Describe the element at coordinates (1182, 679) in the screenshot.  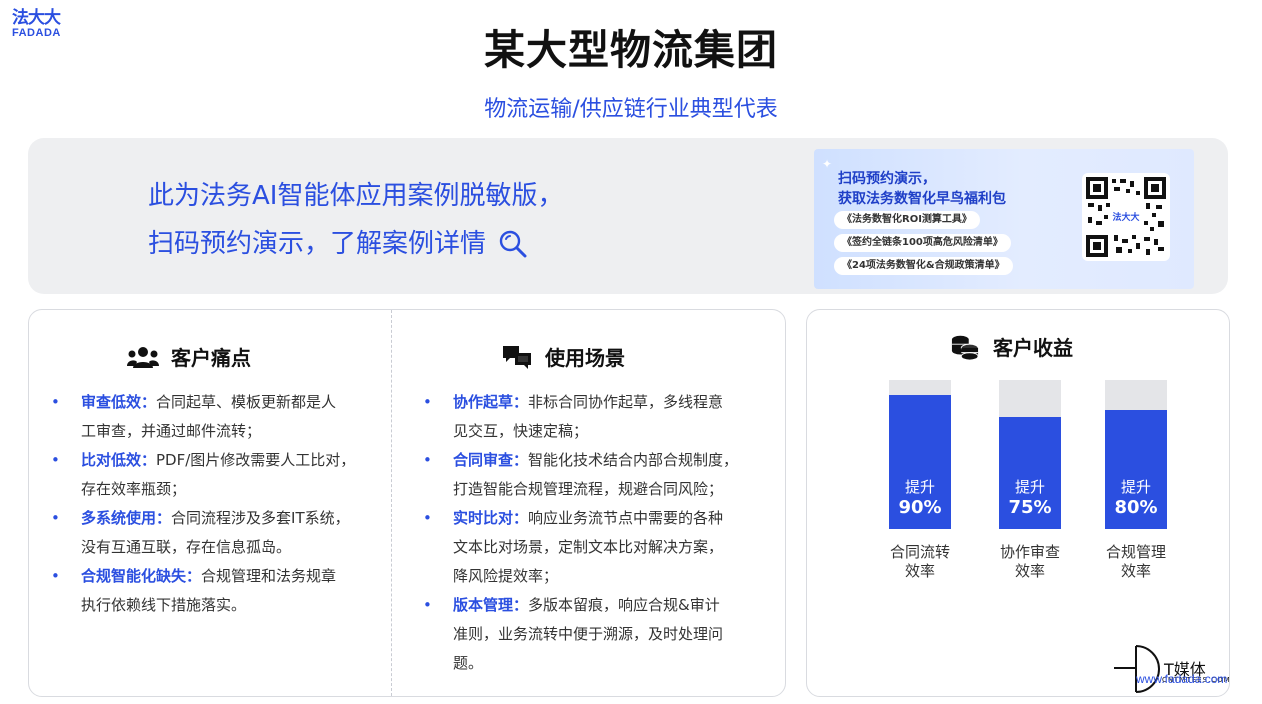
I see `watermark-url: www.fadada.com` at that location.